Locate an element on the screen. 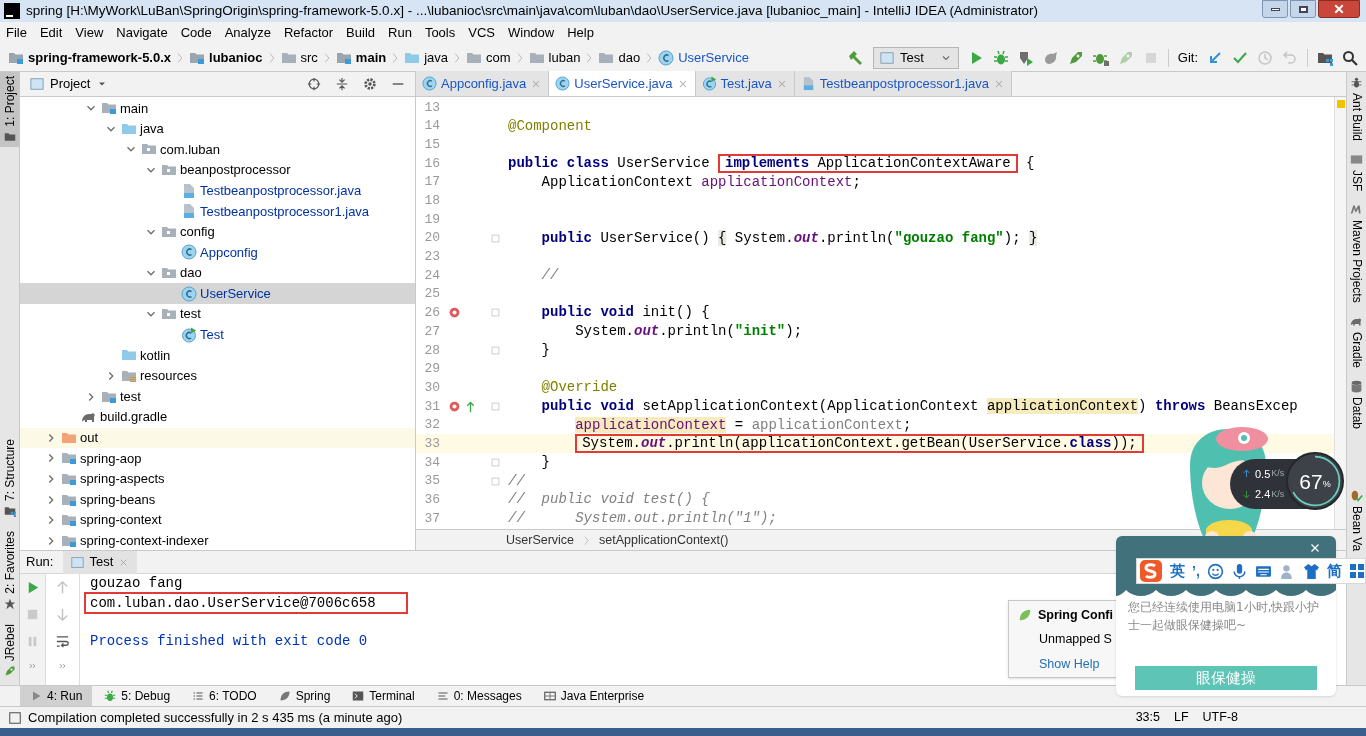 The height and width of the screenshot is (736, 1366). breadcrumb-item: src is located at coordinates (309, 57).